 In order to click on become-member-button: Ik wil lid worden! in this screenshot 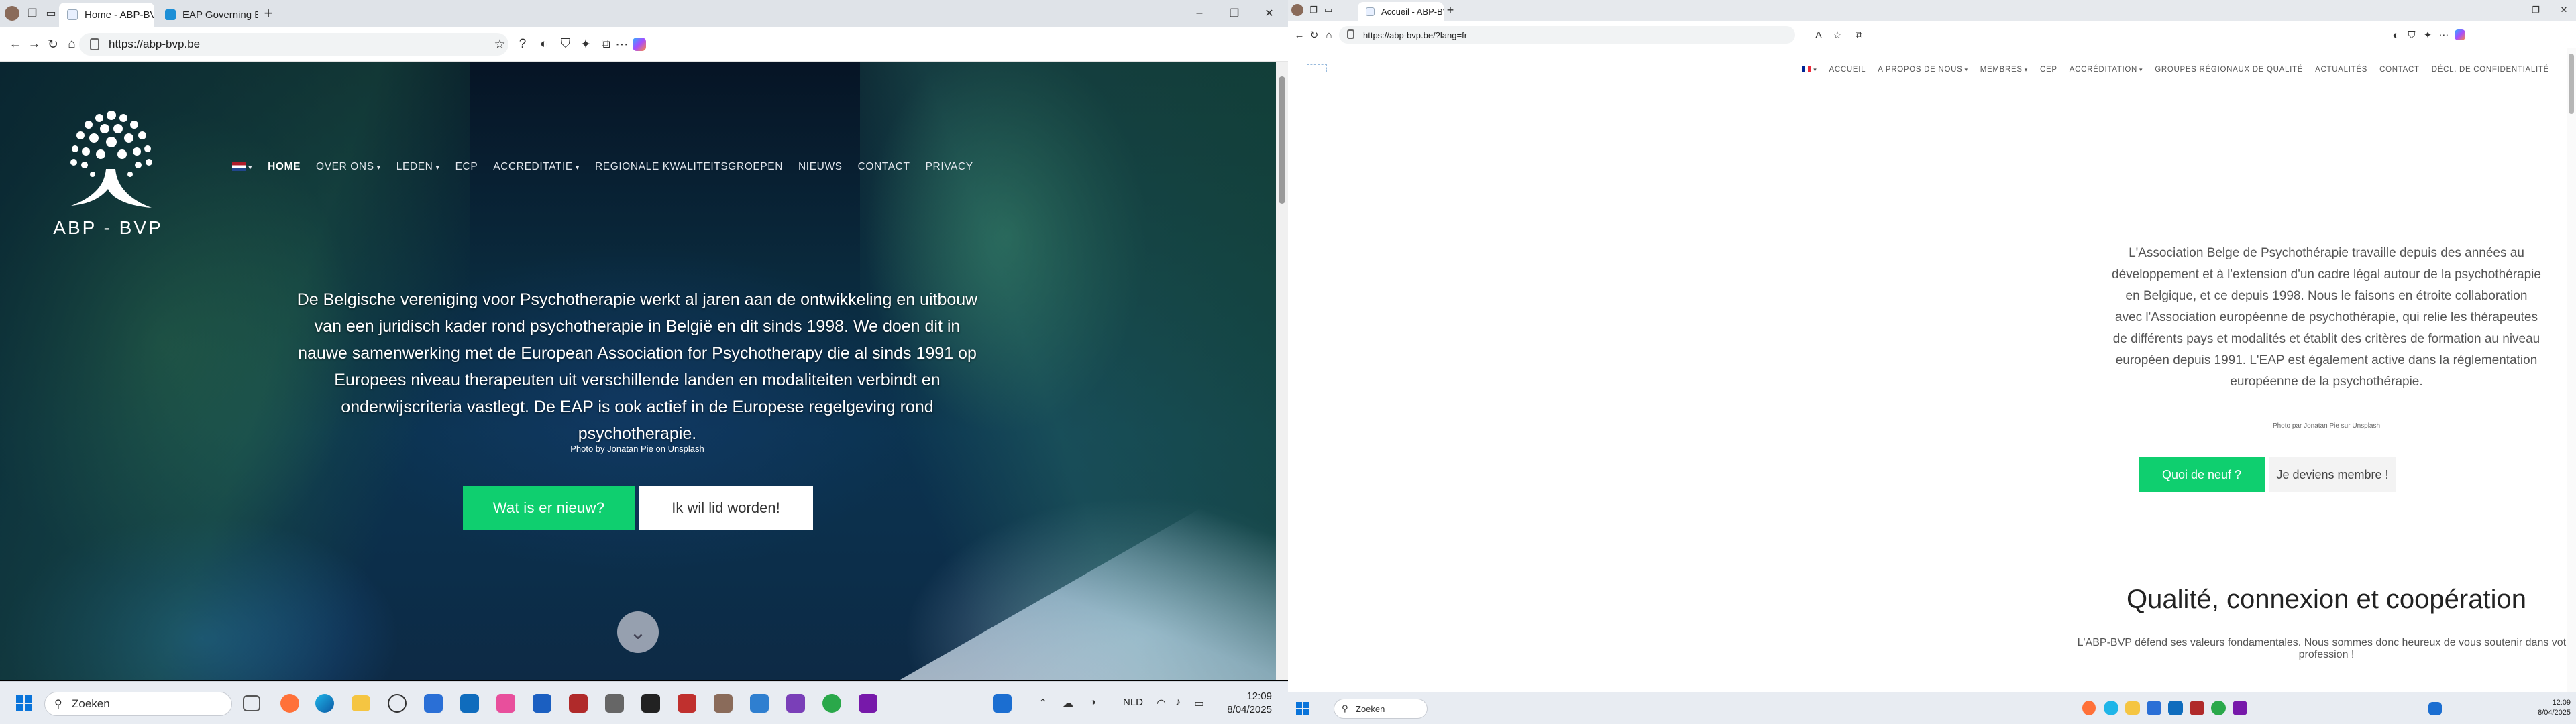, I will do `click(726, 508)`.